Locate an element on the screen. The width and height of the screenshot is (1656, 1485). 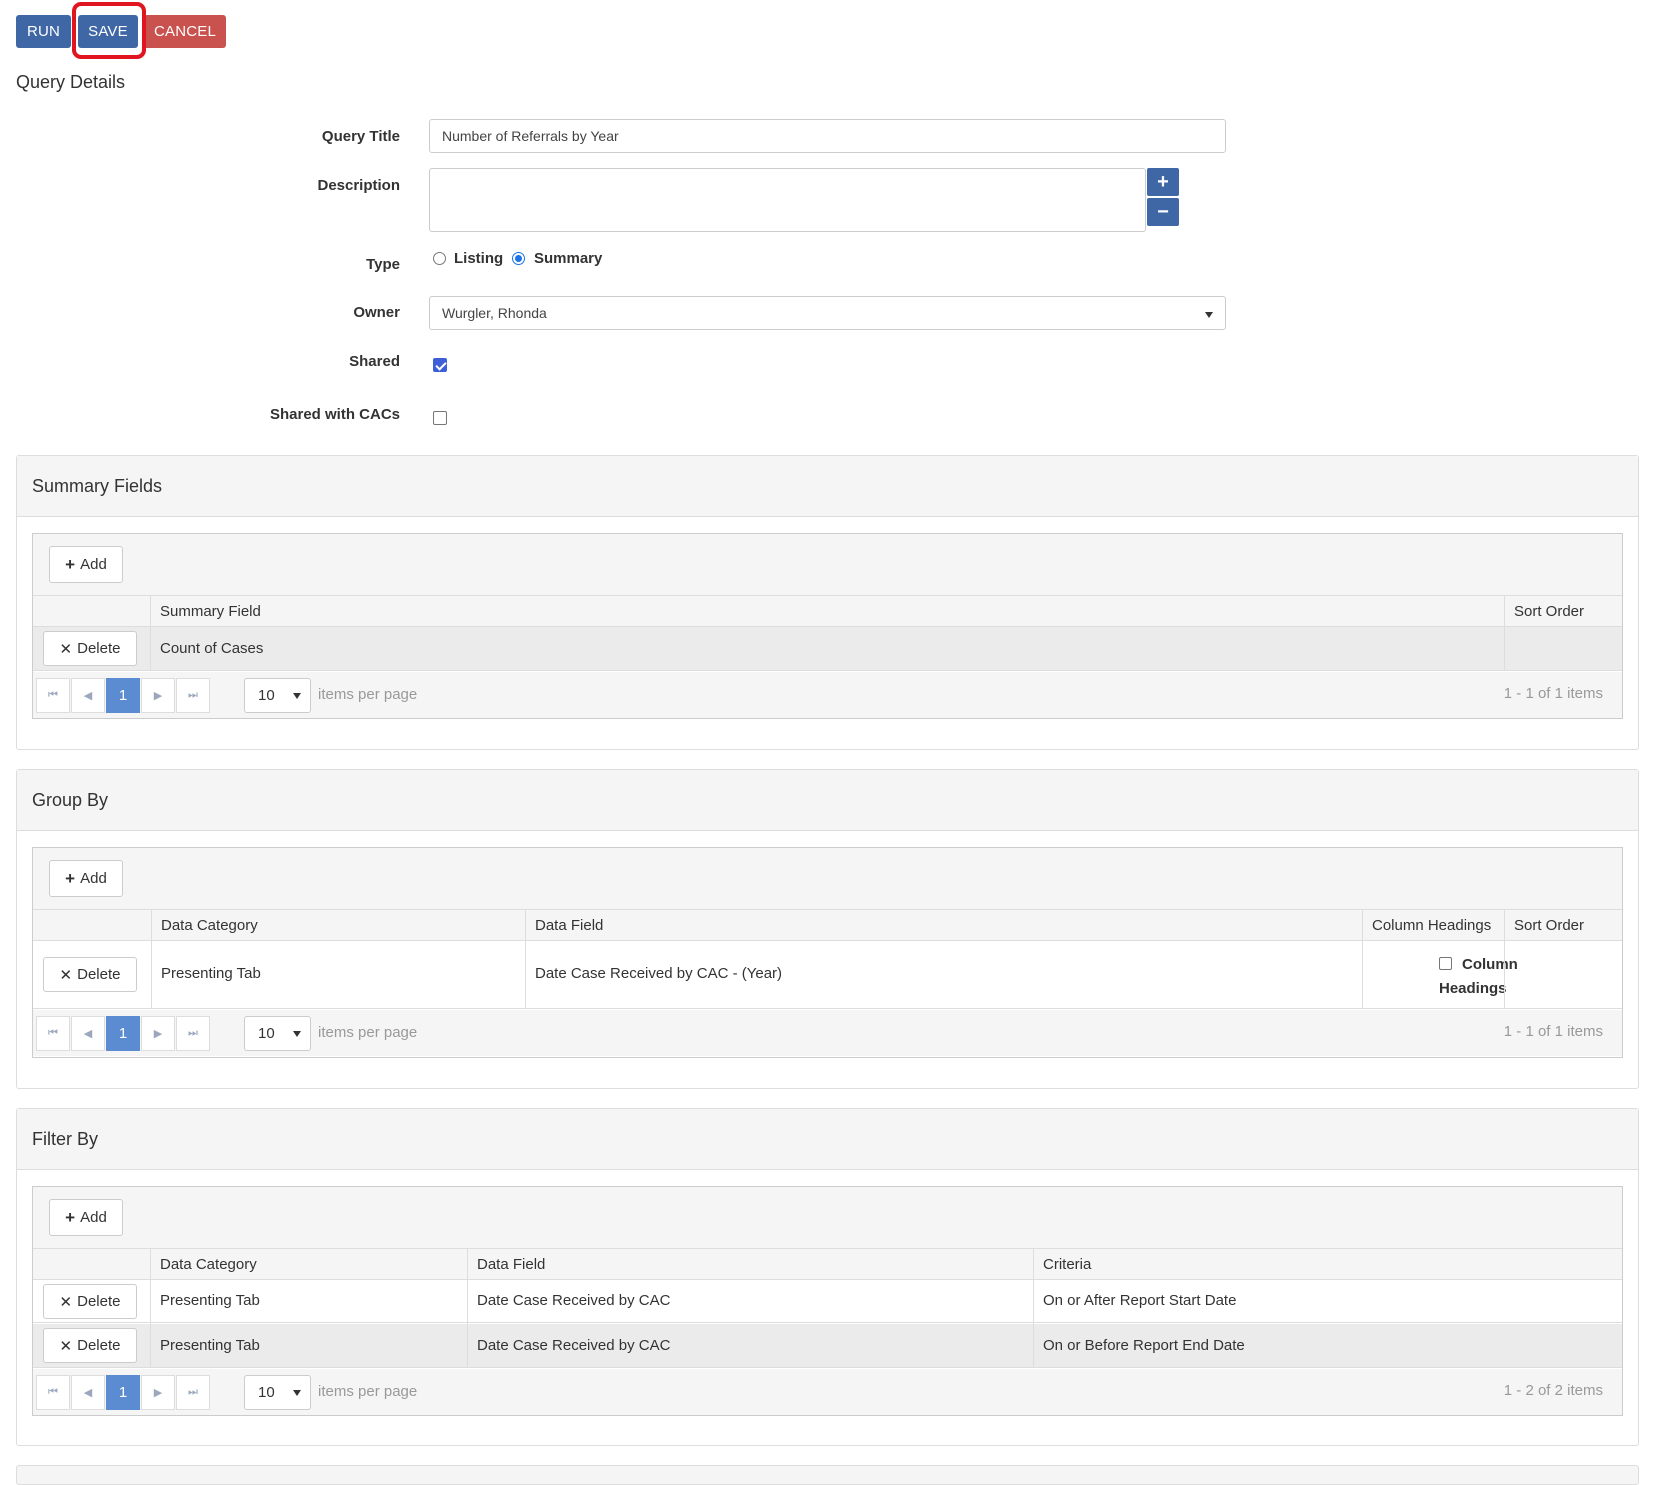
group-by-toolbar: + Add is located at coordinates (827, 879).